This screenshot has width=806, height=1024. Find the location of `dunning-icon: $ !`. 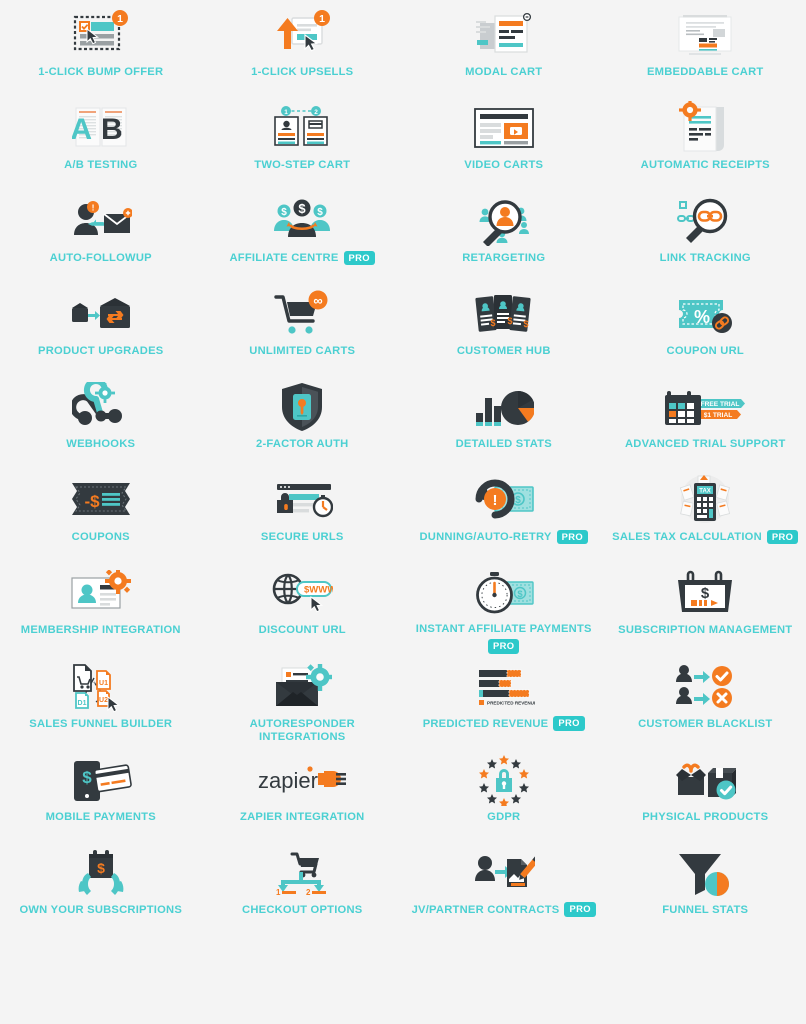

dunning-icon: $ ! is located at coordinates (504, 500).